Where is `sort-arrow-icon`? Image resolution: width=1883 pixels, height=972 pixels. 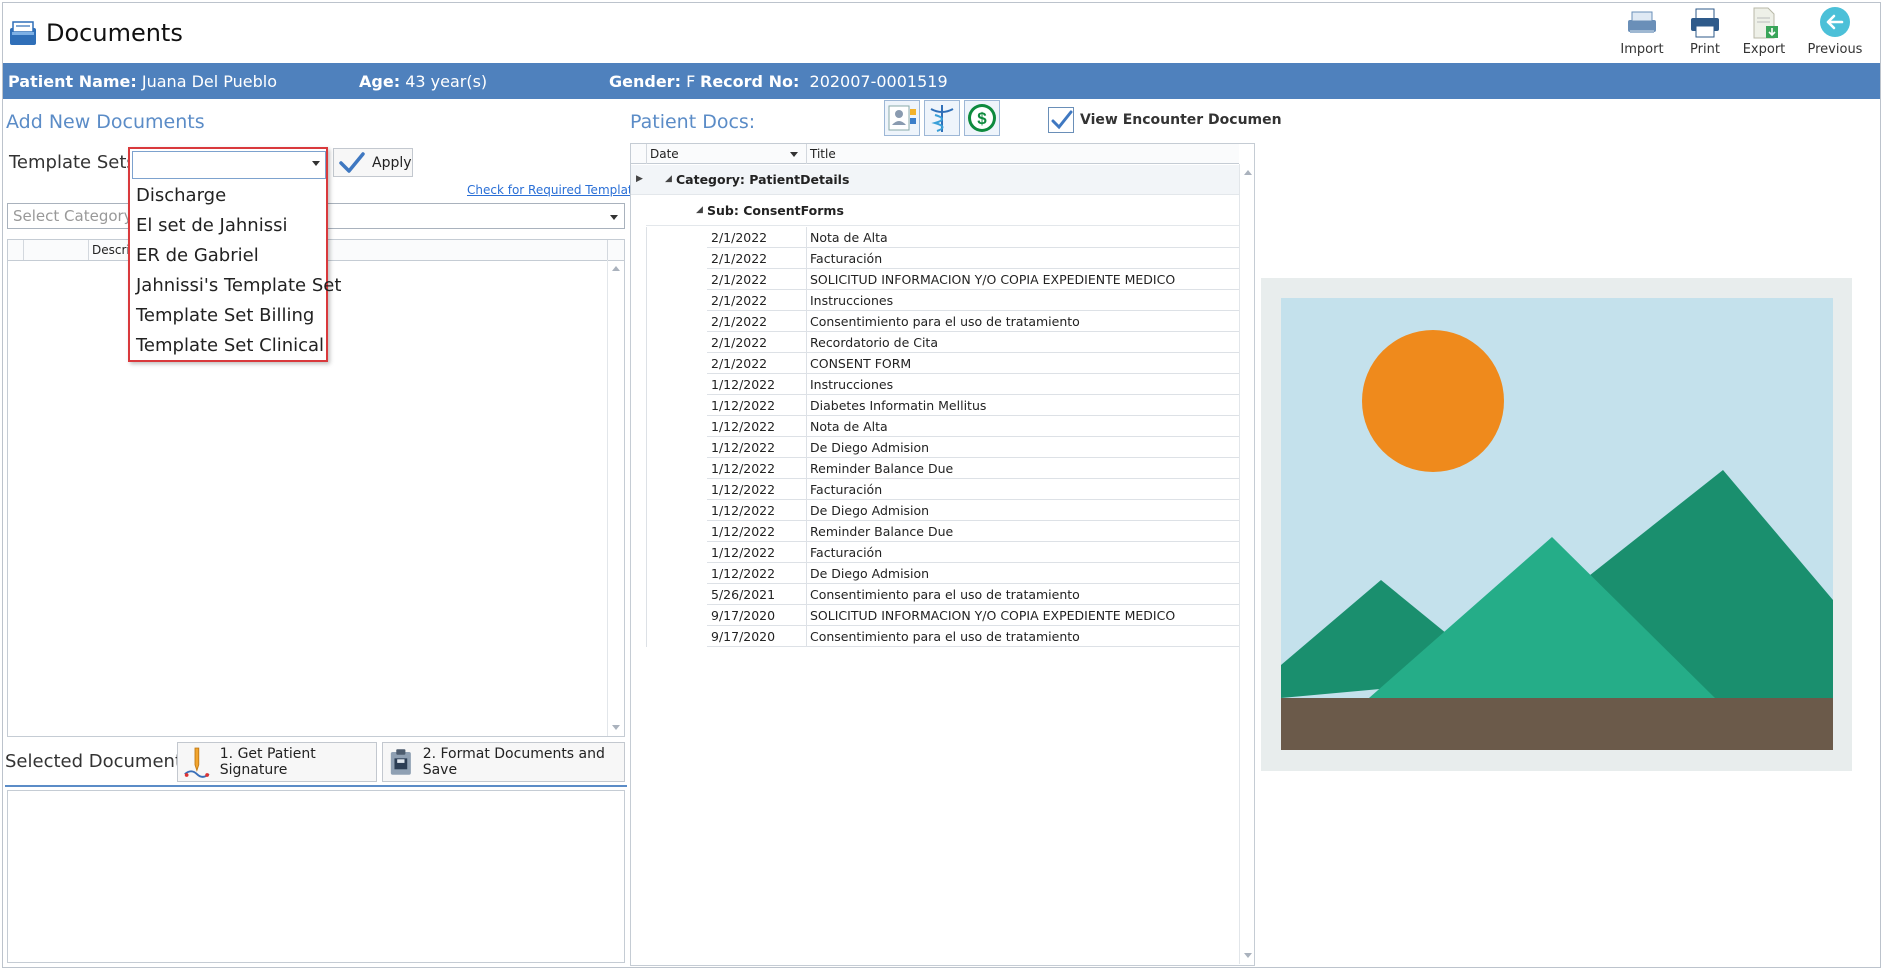
sort-arrow-icon is located at coordinates (794, 154).